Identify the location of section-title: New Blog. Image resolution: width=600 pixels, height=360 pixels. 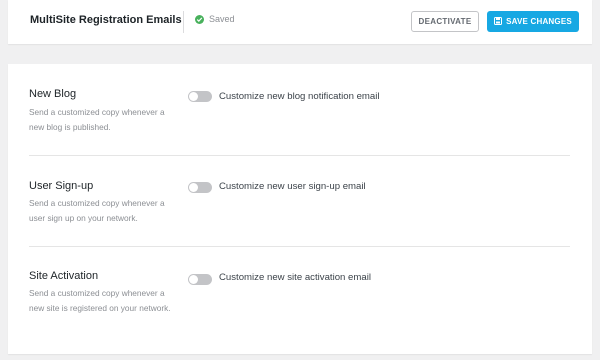
(53, 94).